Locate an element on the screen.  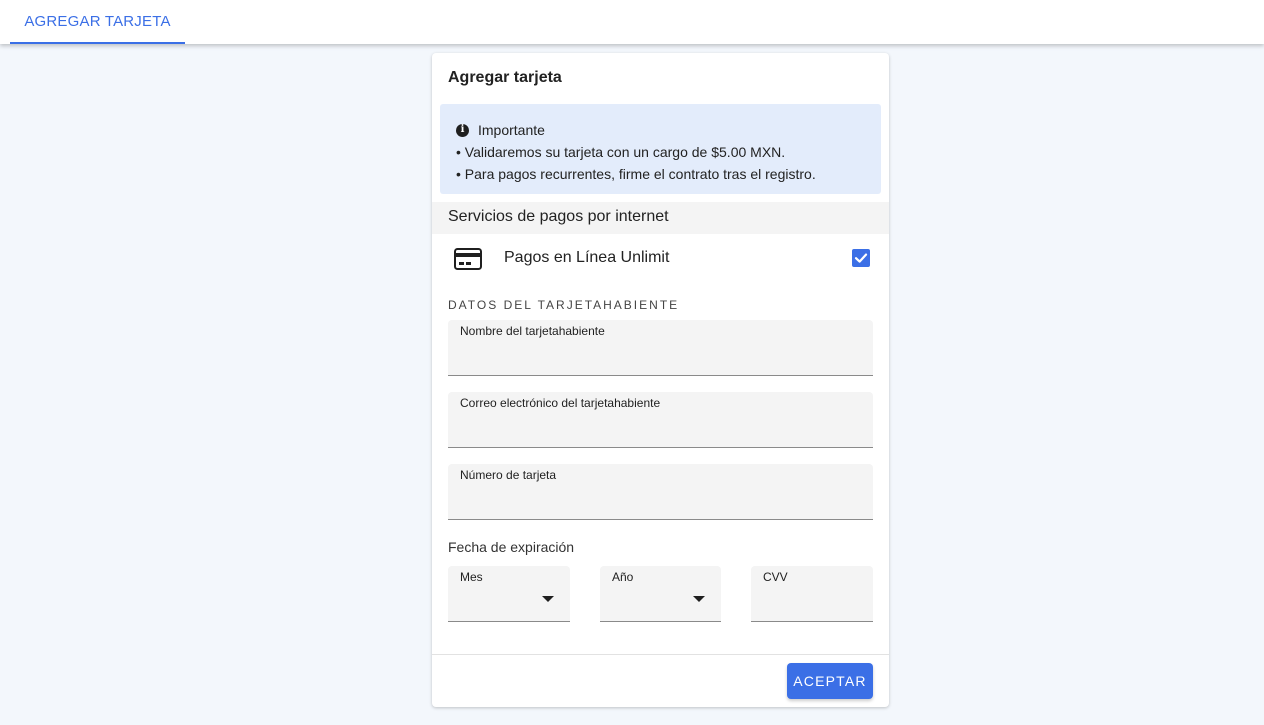
month-dropdown-arrow-icon is located at coordinates (548, 599).